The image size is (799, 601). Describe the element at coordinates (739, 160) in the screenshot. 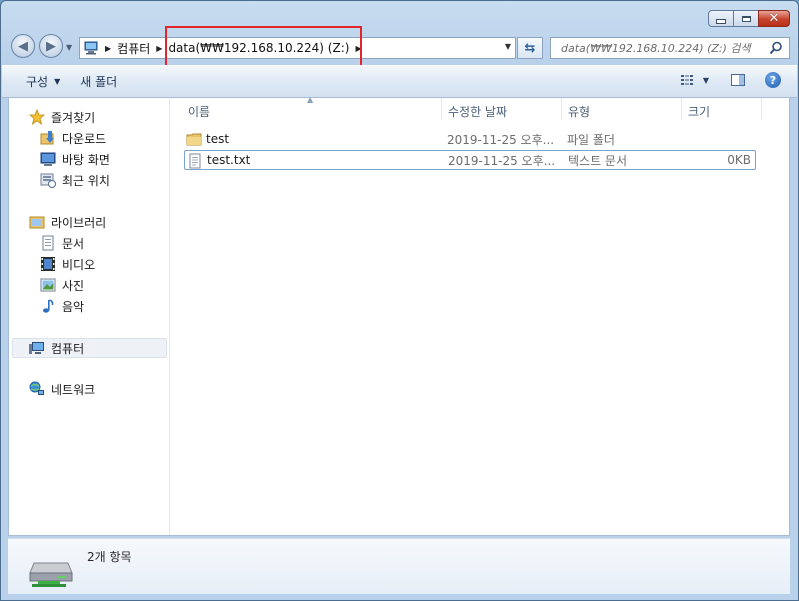

I see `file-size: 0KB` at that location.